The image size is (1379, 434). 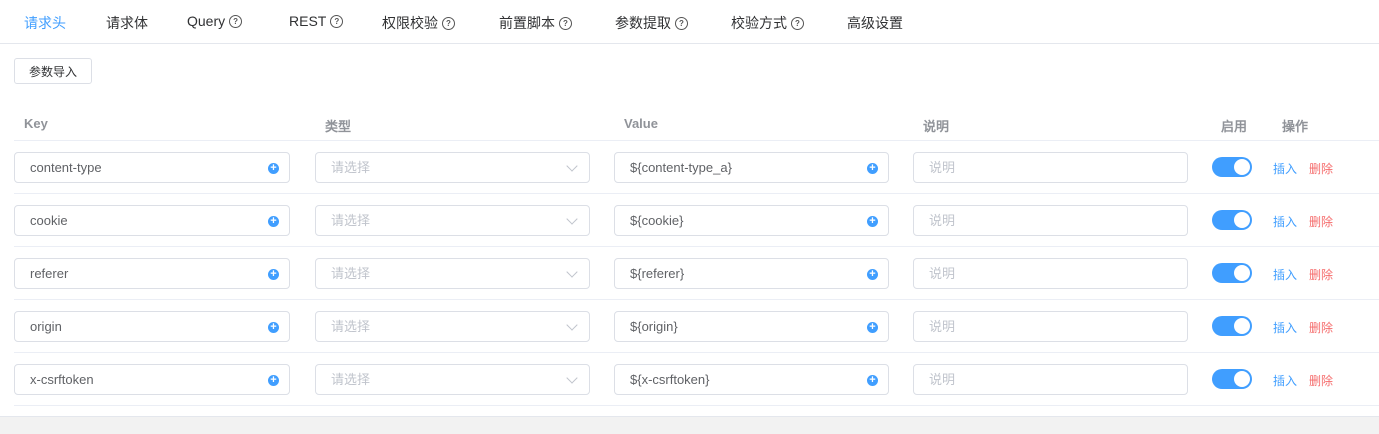 What do you see at coordinates (46, 326) in the screenshot?
I see `key-value: origin` at bounding box center [46, 326].